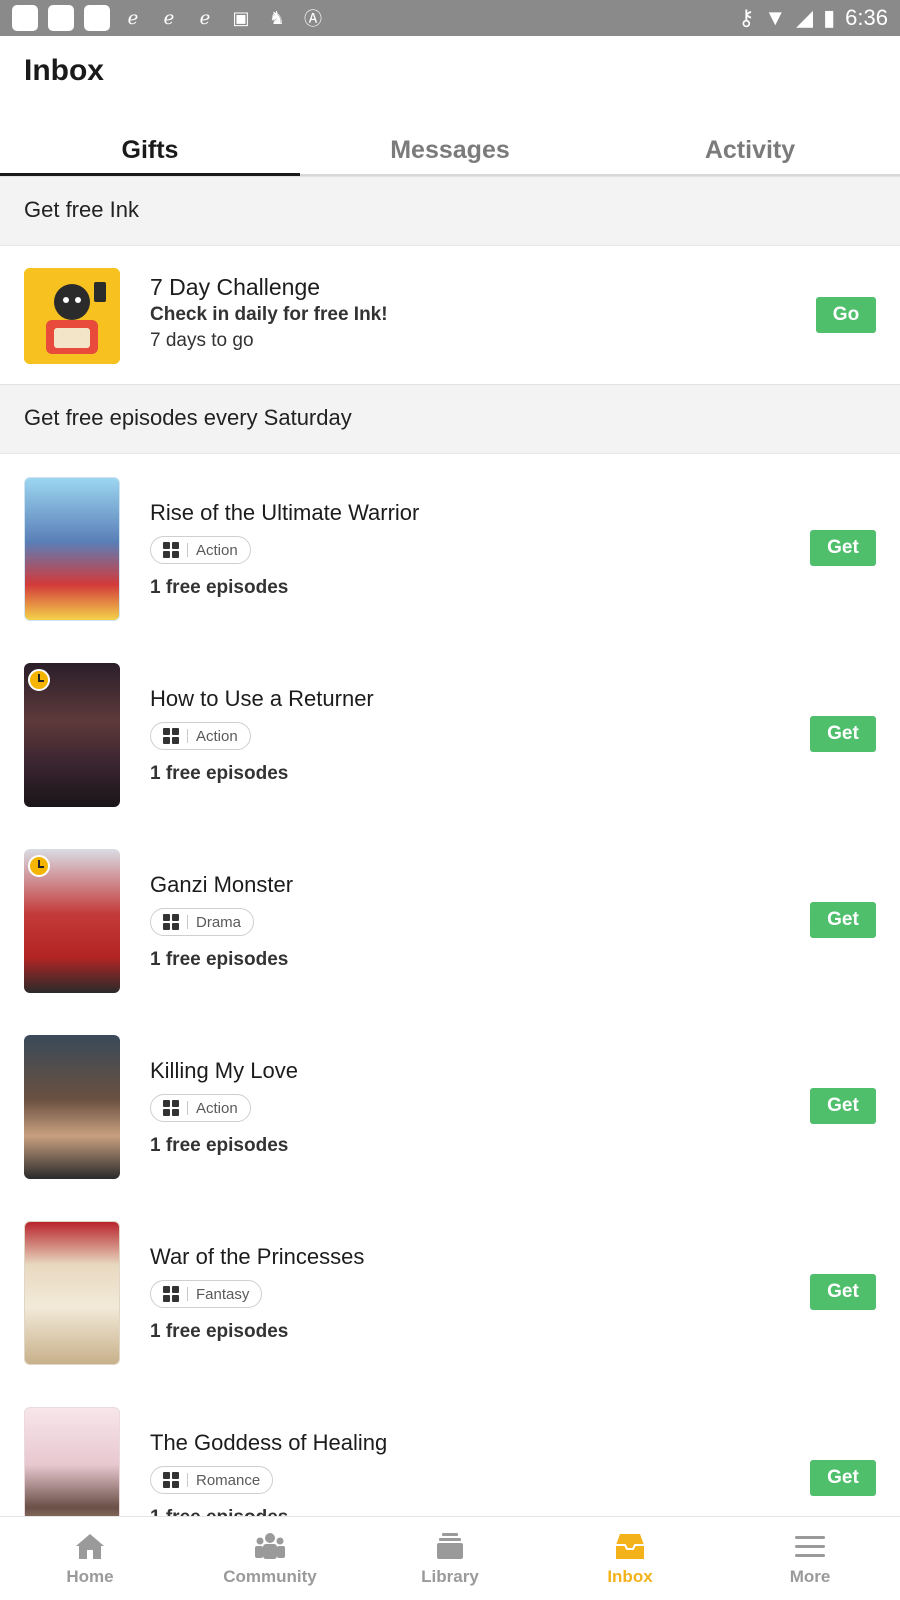 The height and width of the screenshot is (1600, 900). I want to click on comic-title: How to Use a Returner, so click(262, 698).